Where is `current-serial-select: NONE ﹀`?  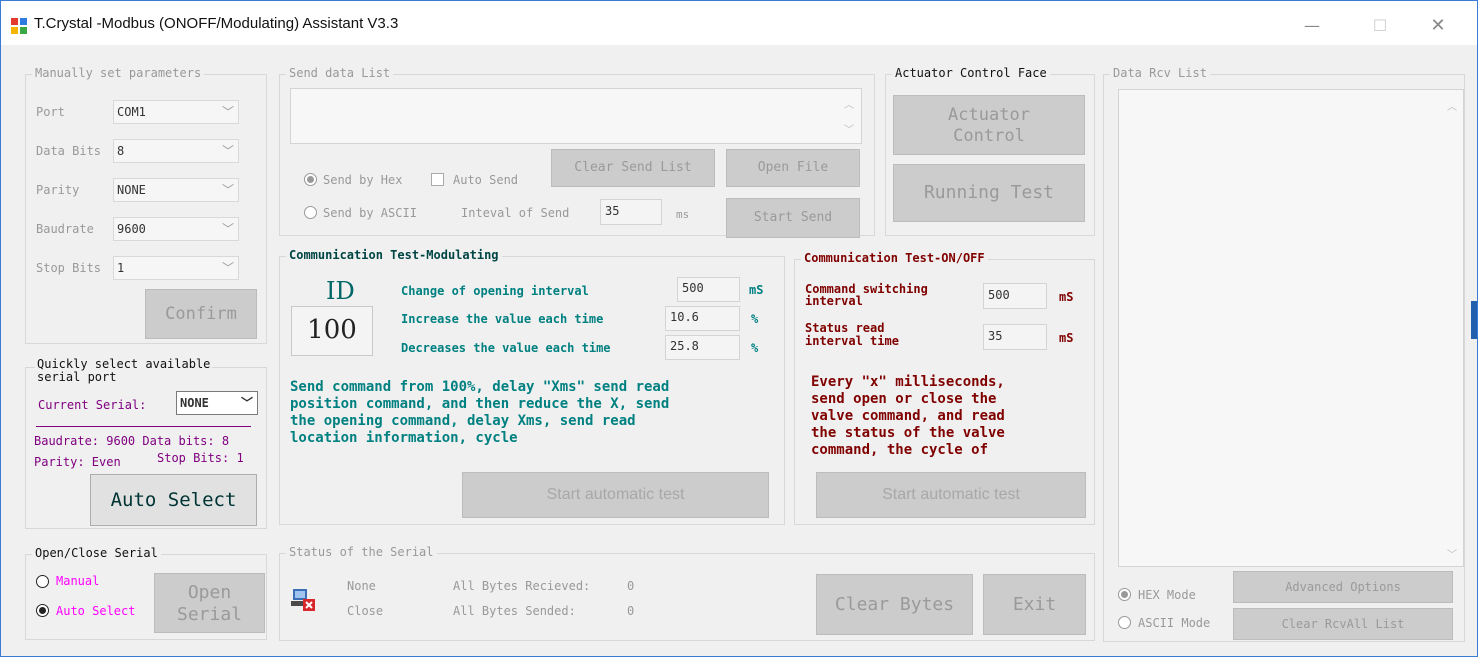 current-serial-select: NONE ﹀ is located at coordinates (217, 403).